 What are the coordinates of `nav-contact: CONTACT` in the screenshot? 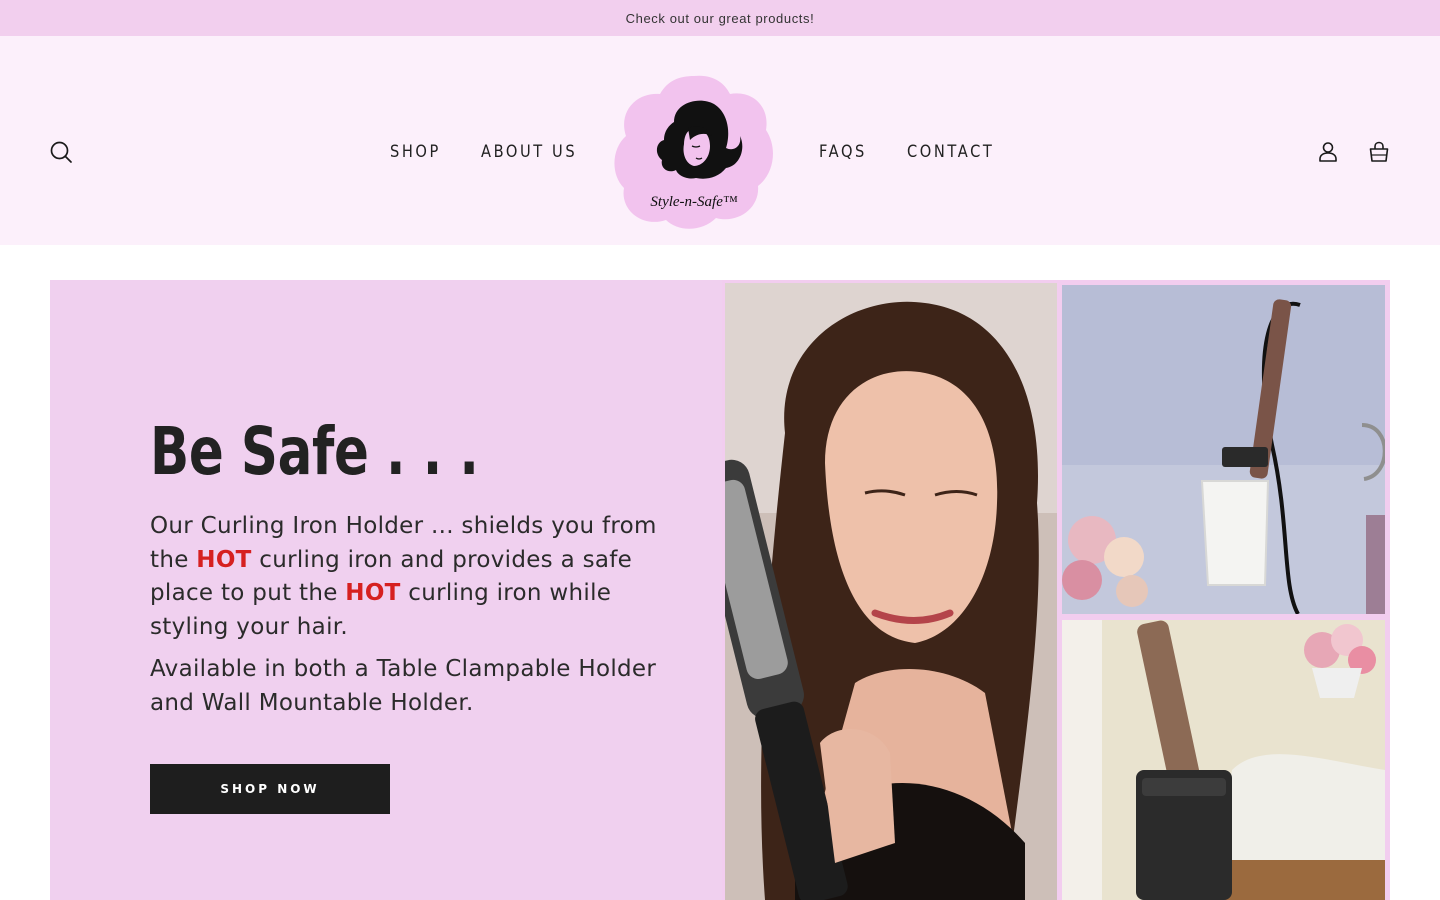 It's located at (950, 152).